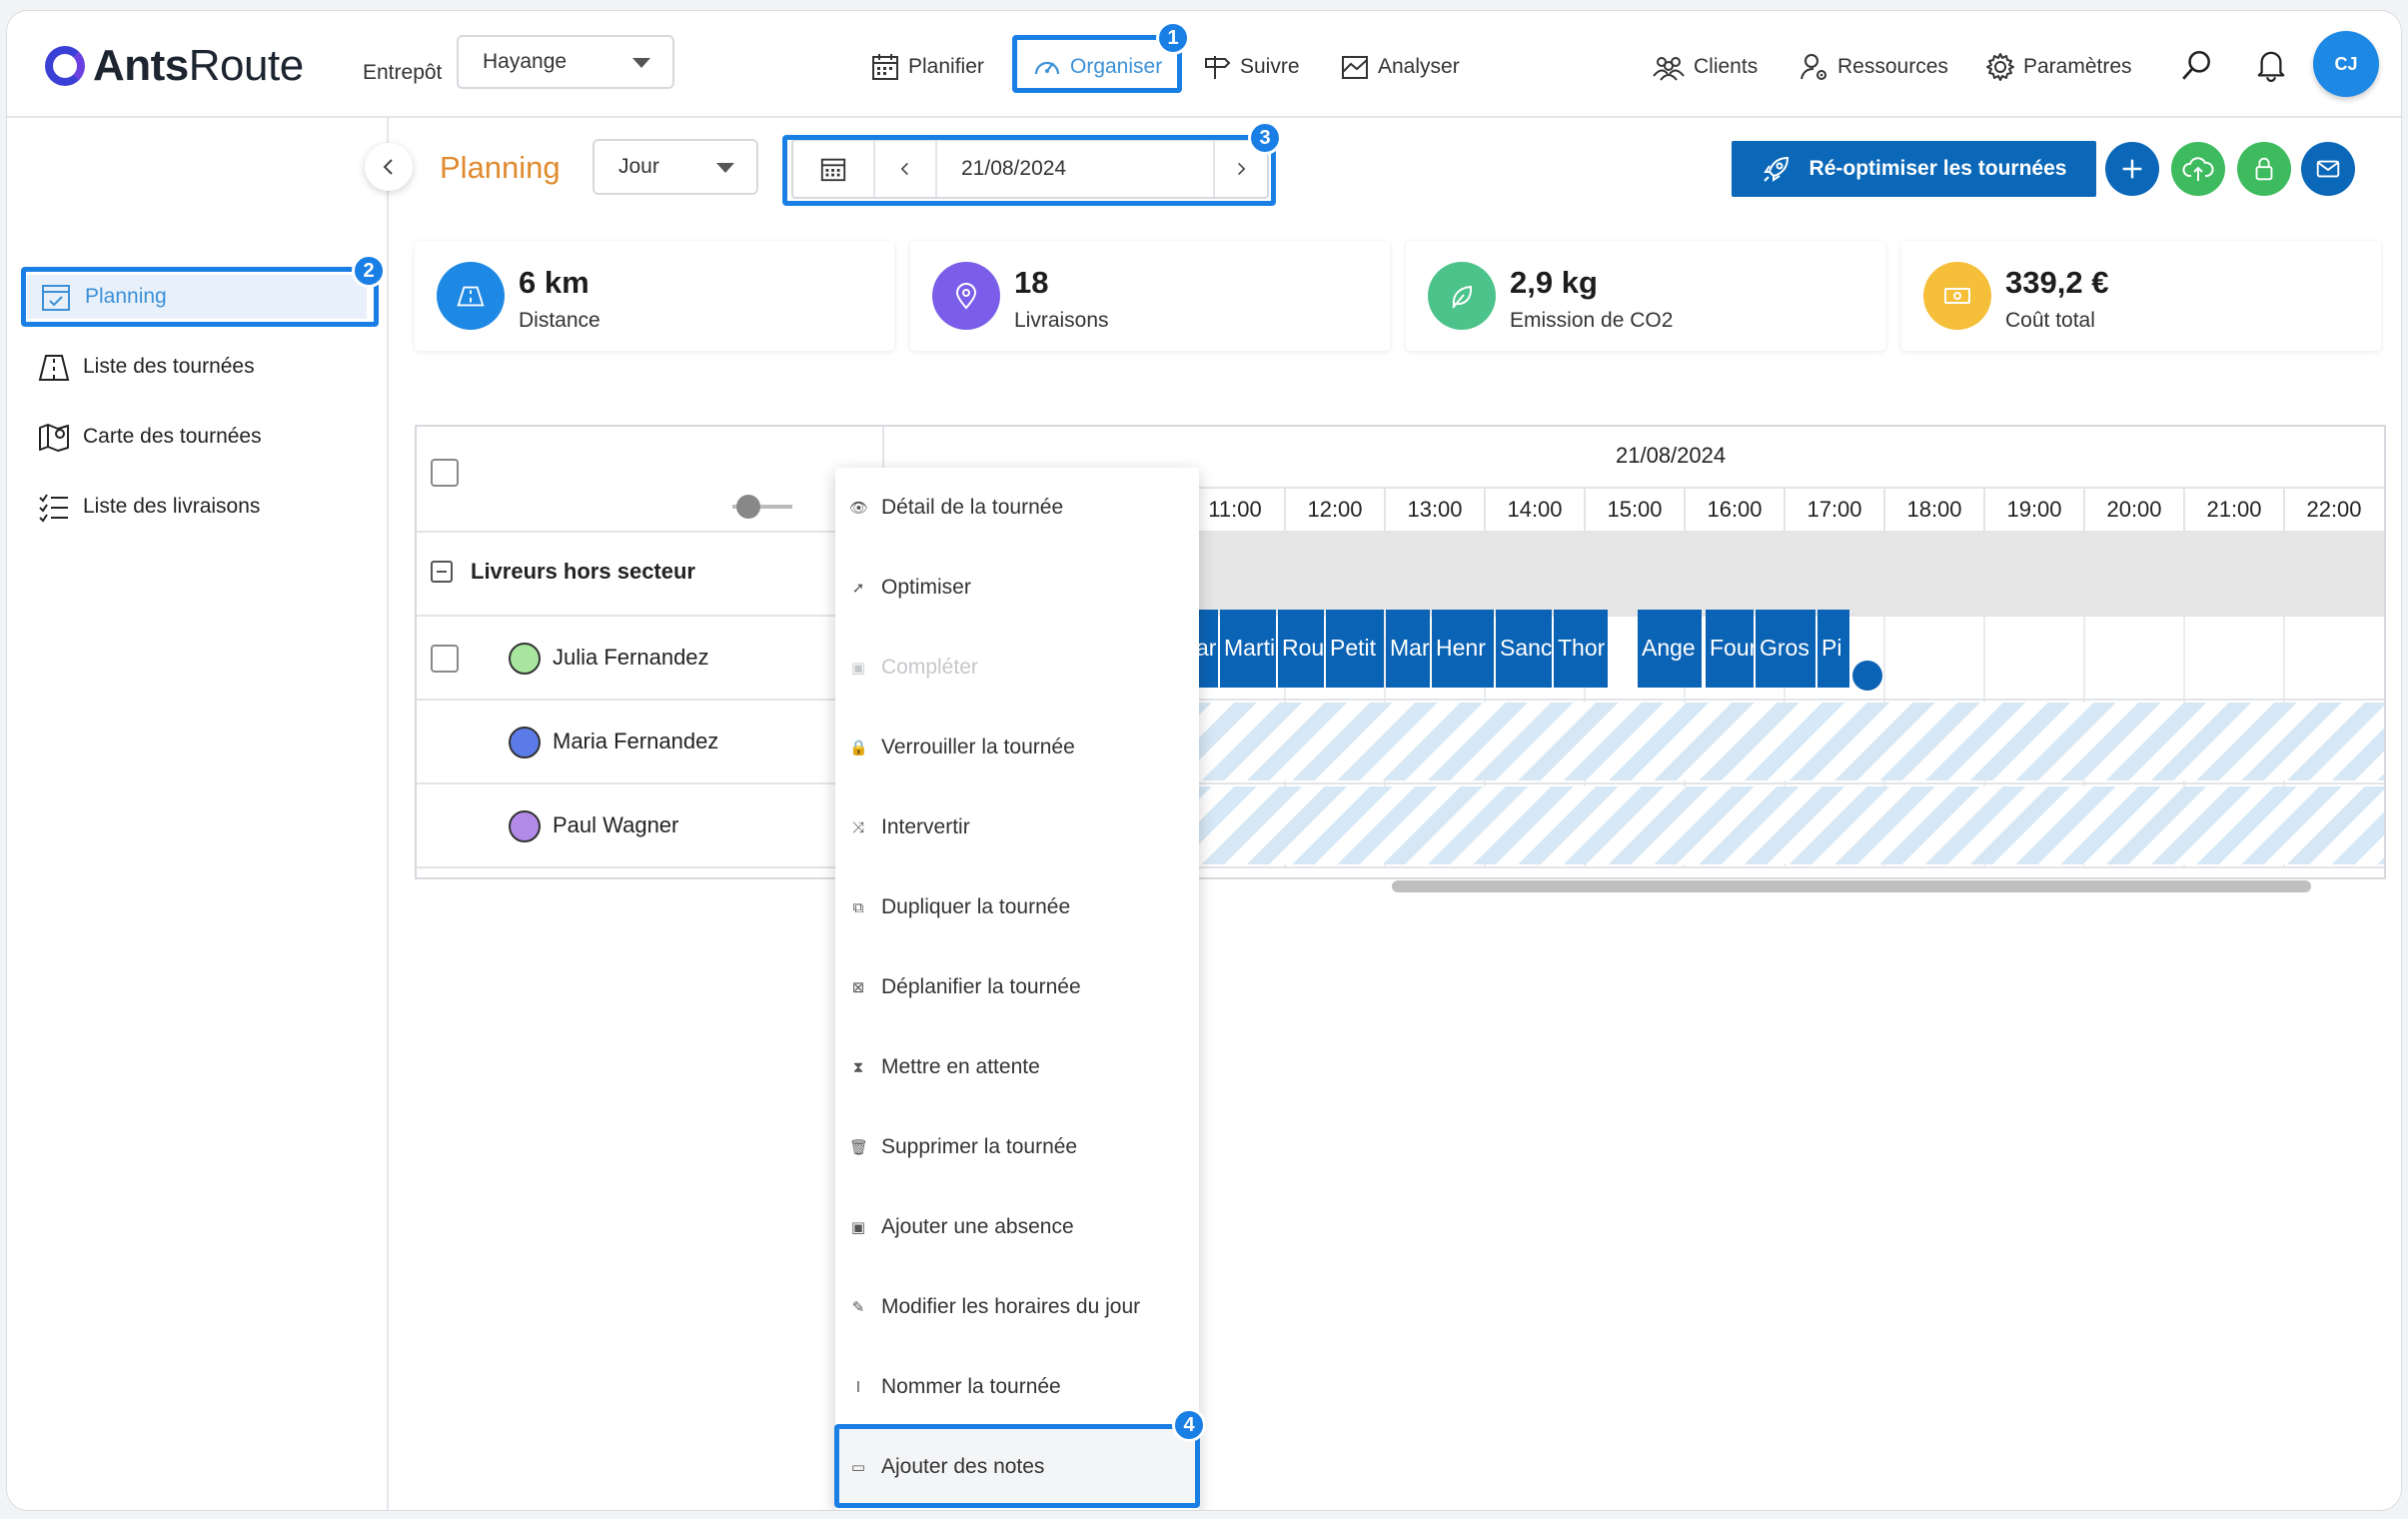  Describe the element at coordinates (636, 741) in the screenshot. I see `driver-name: Maria Fernandez` at that location.